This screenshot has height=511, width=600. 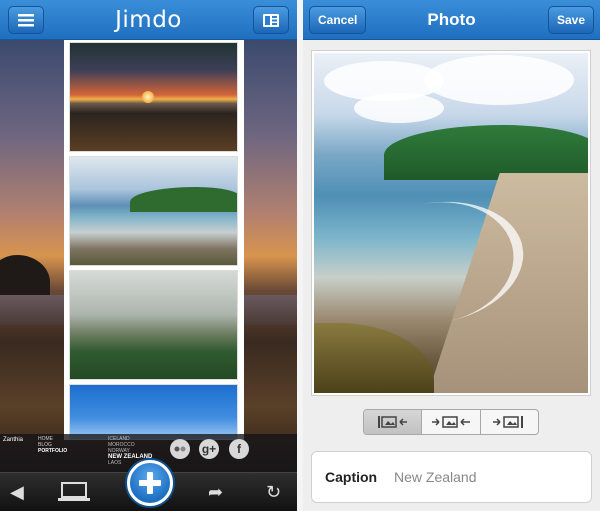 I want to click on headland-shape, so click(x=183, y=199).